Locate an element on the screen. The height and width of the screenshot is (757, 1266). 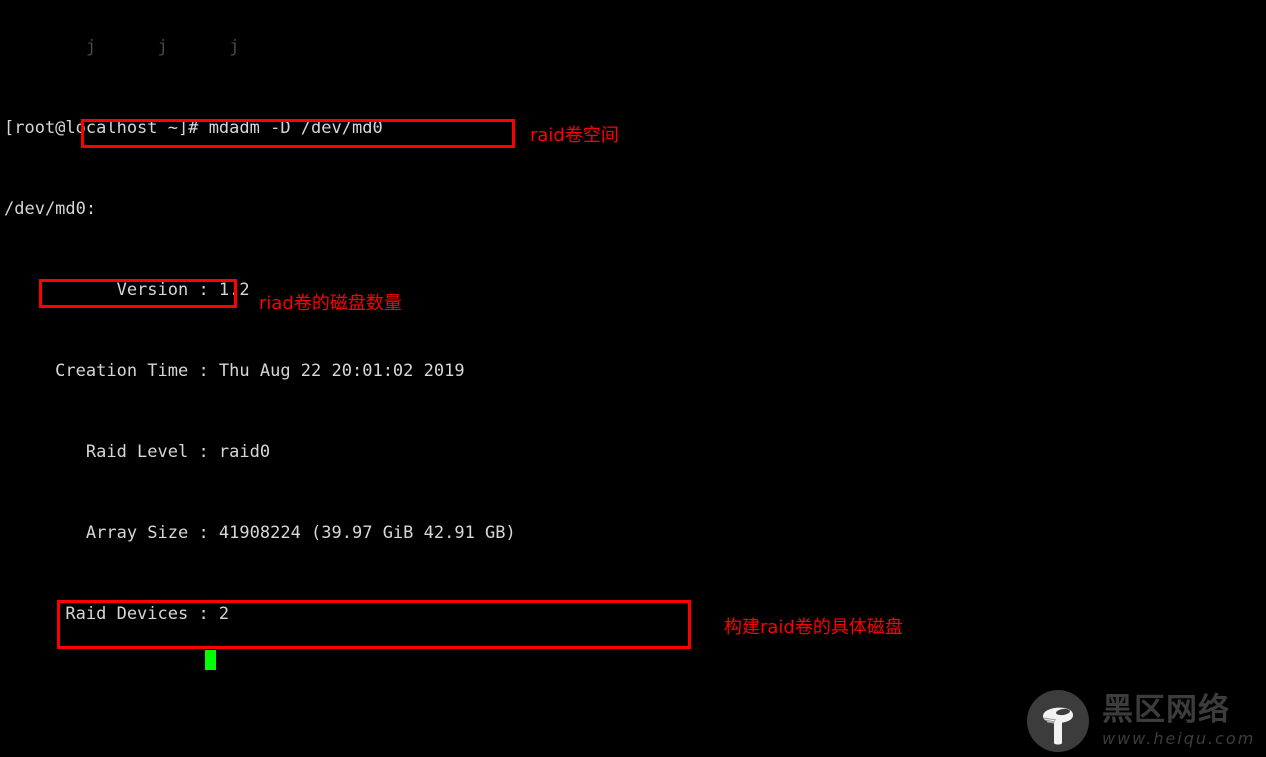
annotation-device-table: 构建raid卷的具体磁盘 is located at coordinates (813, 627).